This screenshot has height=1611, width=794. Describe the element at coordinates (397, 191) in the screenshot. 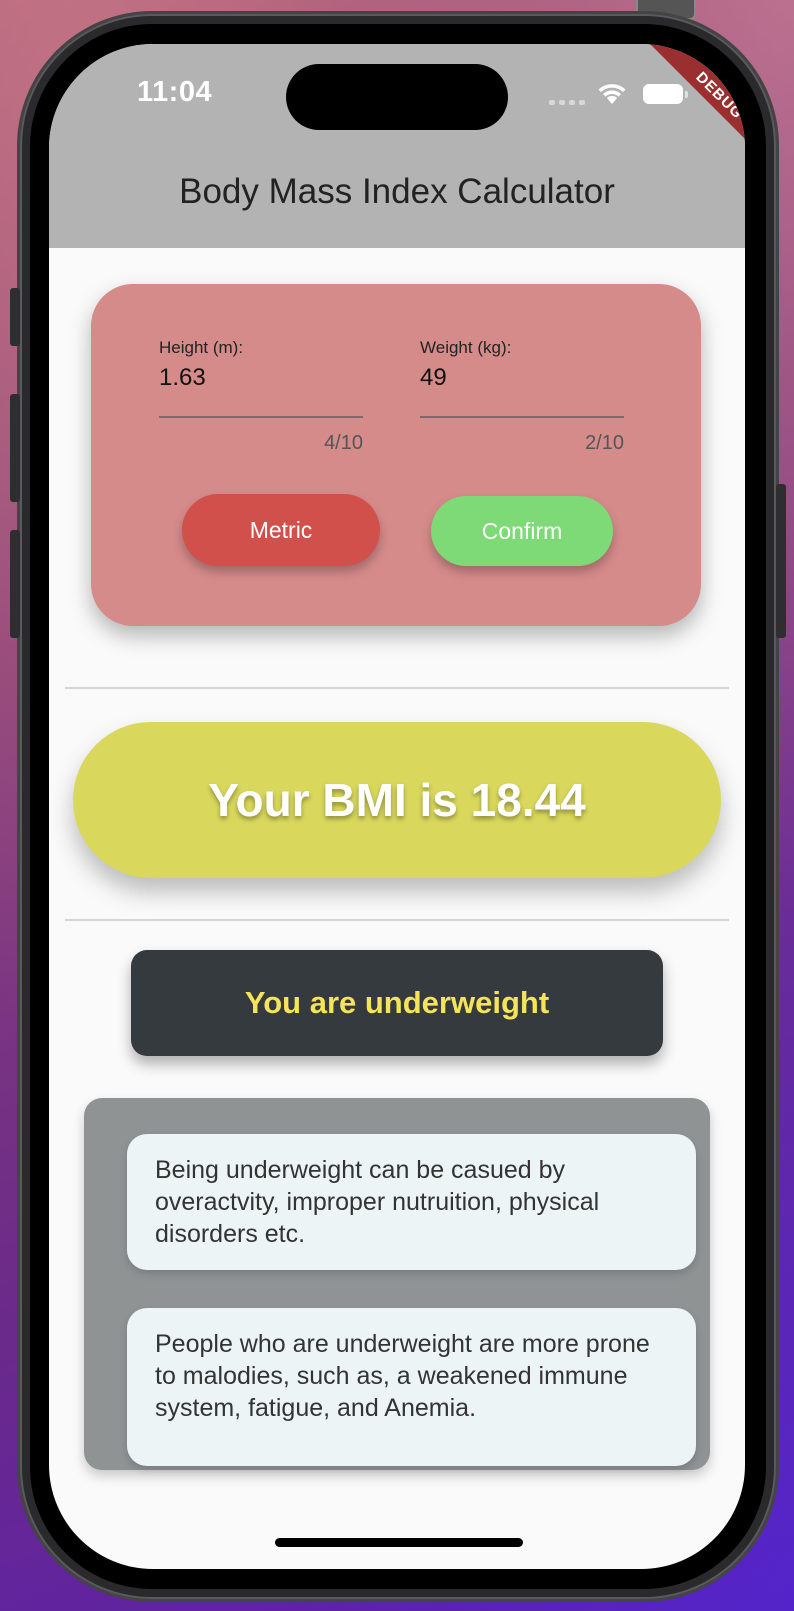

I see `app-title: Body Mass Index Calculator` at that location.